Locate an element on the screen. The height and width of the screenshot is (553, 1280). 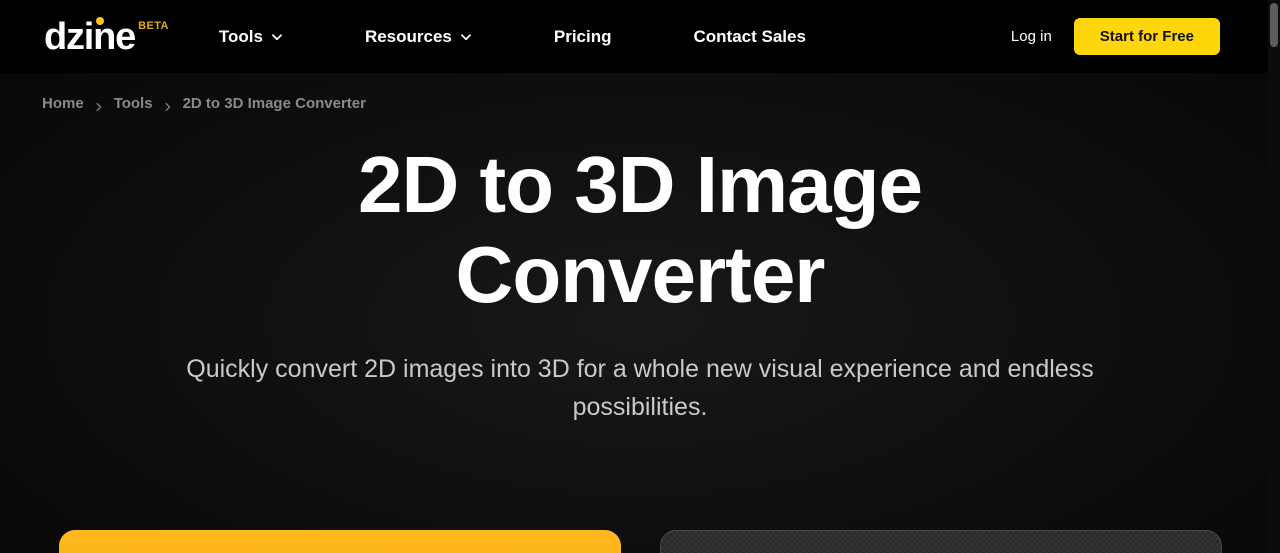
nav-item-resources: Resources is located at coordinates (418, 37).